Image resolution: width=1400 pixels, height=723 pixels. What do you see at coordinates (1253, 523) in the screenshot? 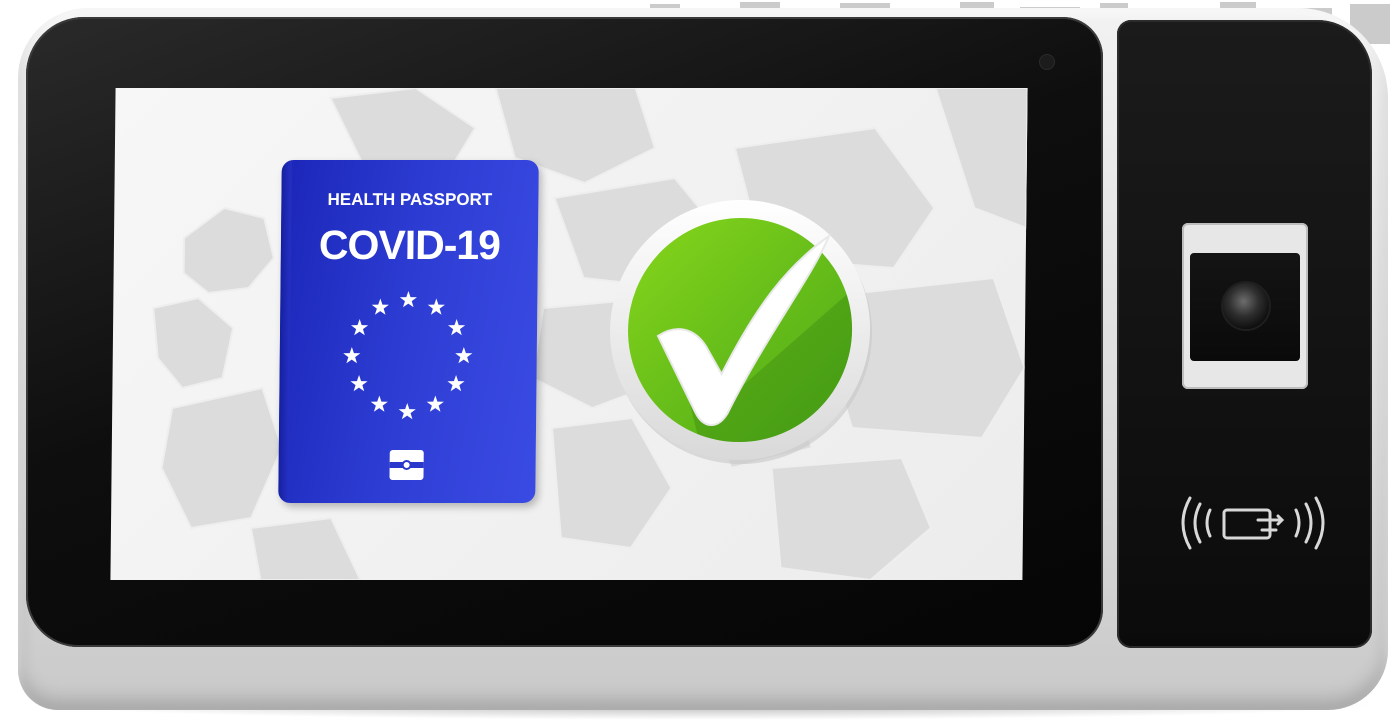
I see `nfc-contactless-icon` at bounding box center [1253, 523].